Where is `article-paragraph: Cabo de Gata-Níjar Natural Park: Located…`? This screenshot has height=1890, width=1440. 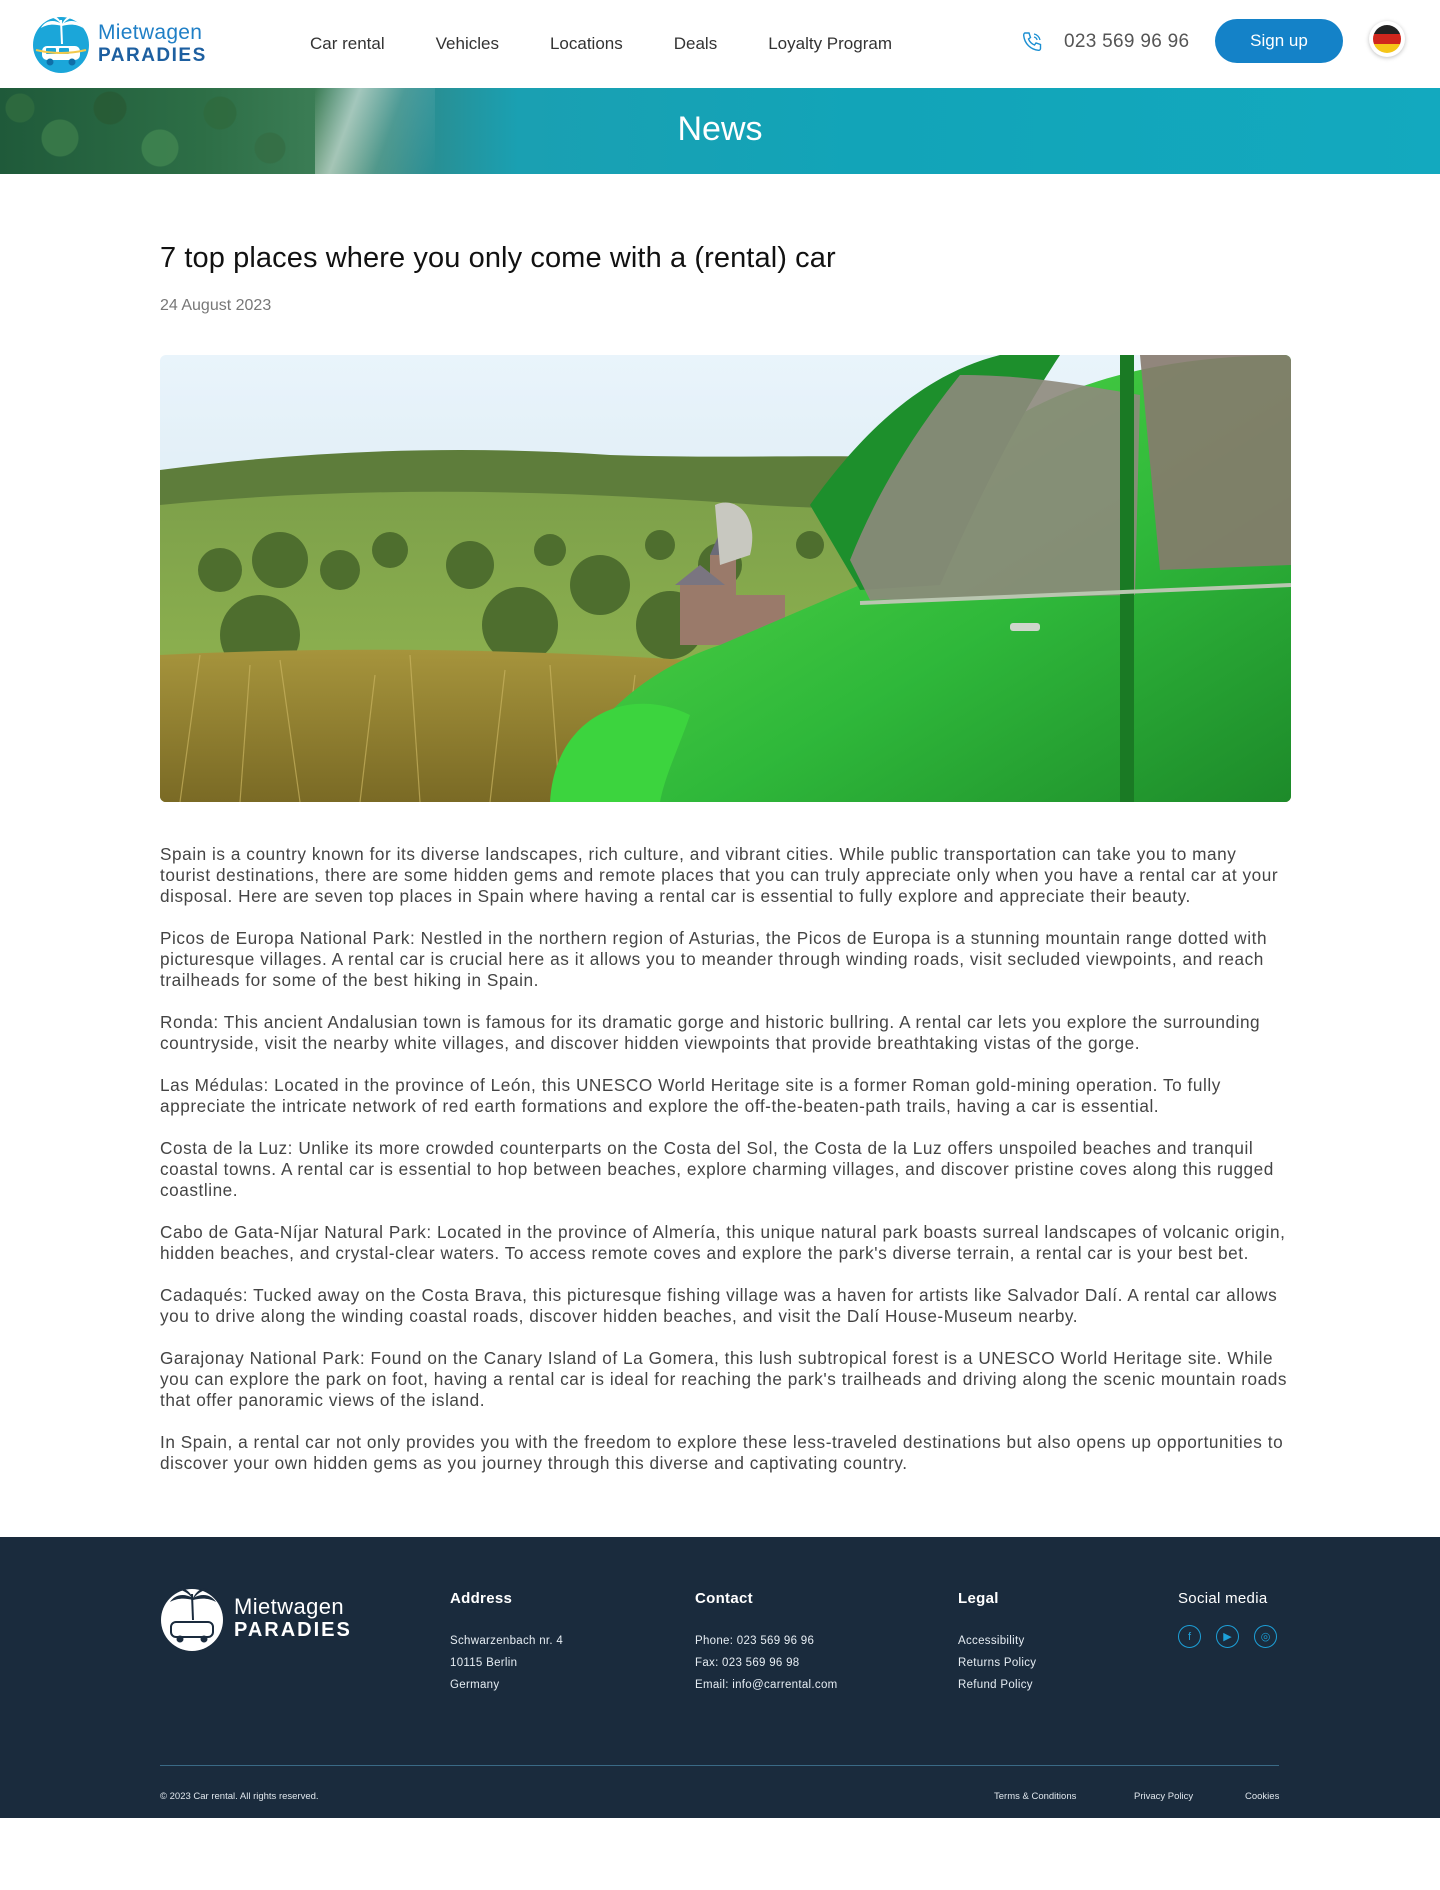
article-paragraph: Cabo de Gata-Níjar Natural Park: Located… is located at coordinates (723, 1242).